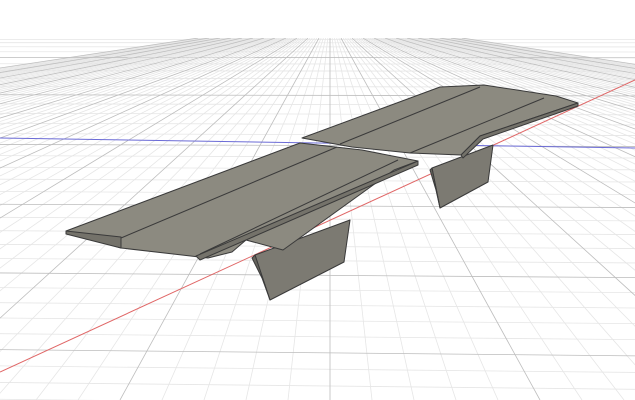 Image resolution: width=635 pixels, height=400 pixels. What do you see at coordinates (440, 121) in the screenshot?
I see `deck-segment-far` at bounding box center [440, 121].